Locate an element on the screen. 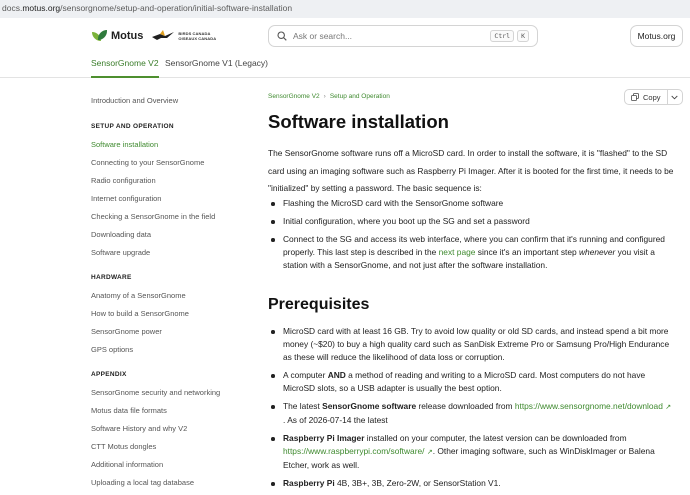 The width and height of the screenshot is (690, 495). sidebar-item-how-to-build: How to build a SensorGnome is located at coordinates (171, 317).